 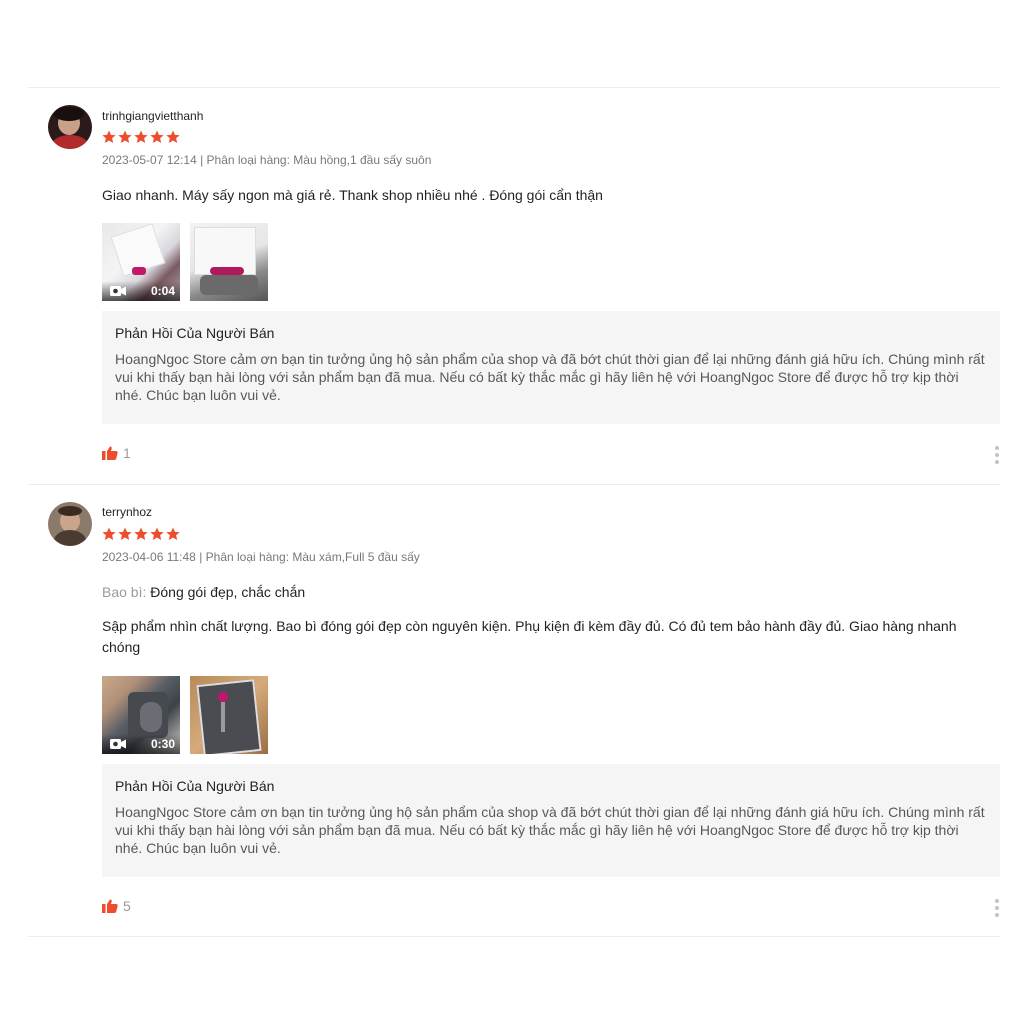 I want to click on review-media: 0:30, so click(x=185, y=715).